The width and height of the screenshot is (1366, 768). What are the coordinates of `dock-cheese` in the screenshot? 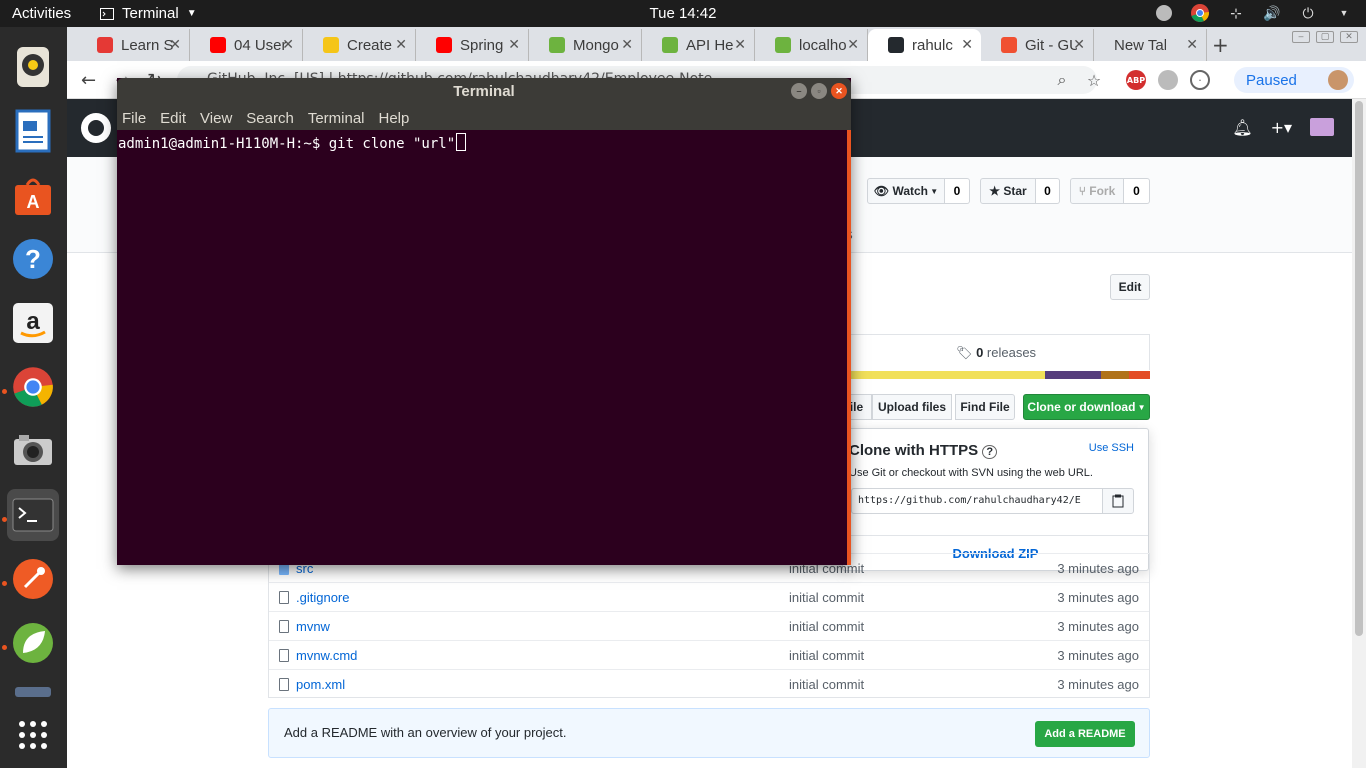 It's located at (33, 451).